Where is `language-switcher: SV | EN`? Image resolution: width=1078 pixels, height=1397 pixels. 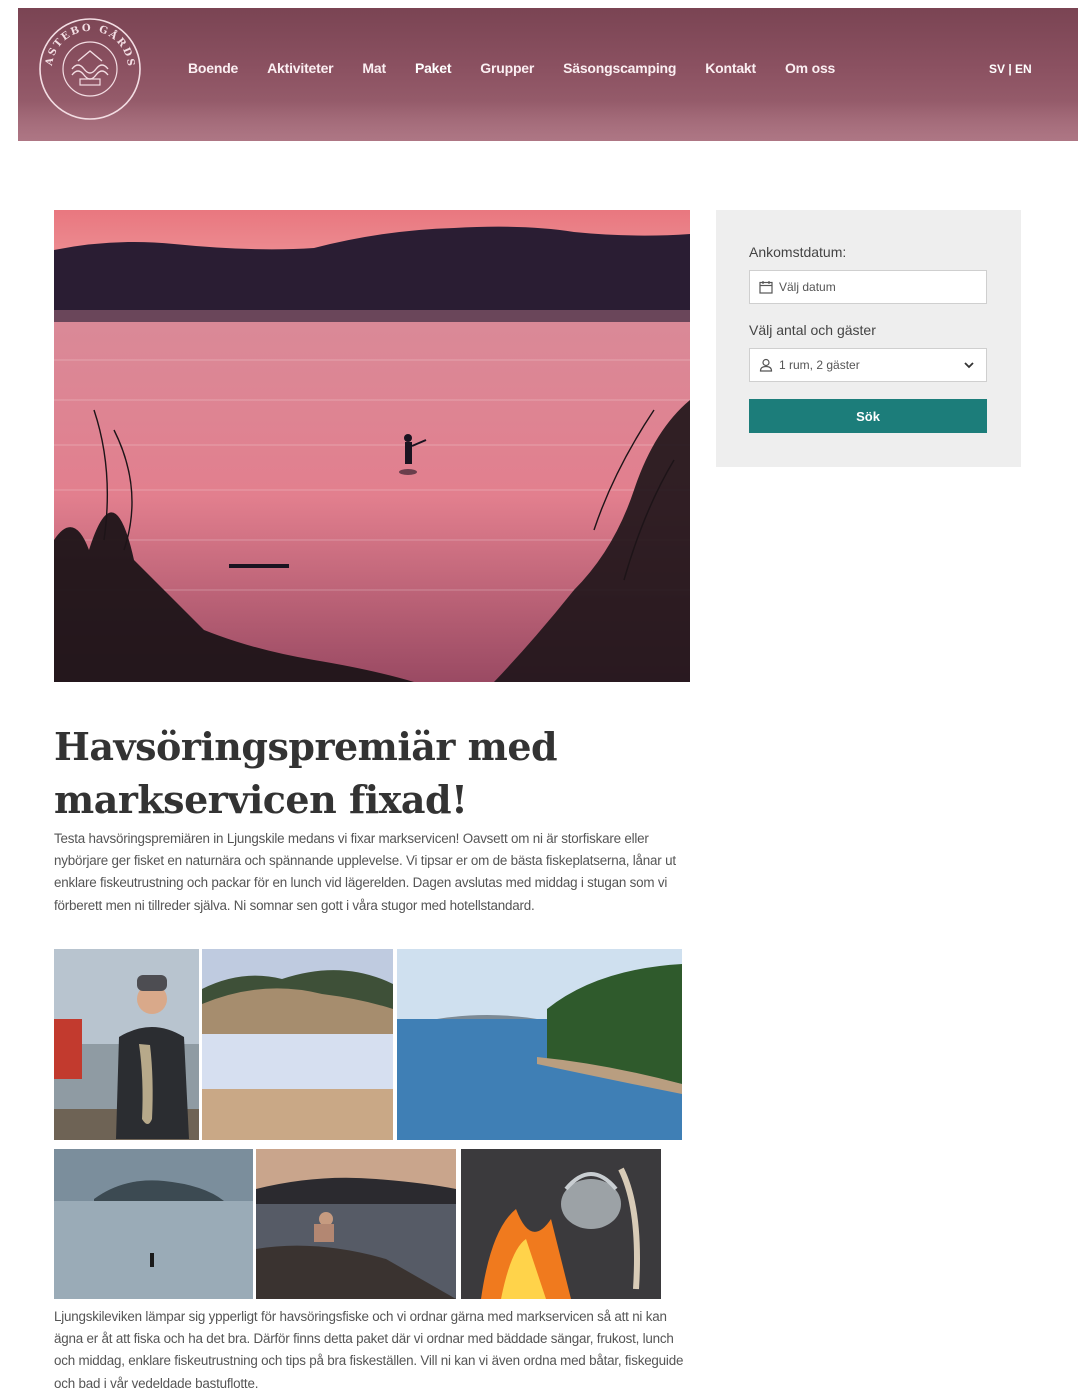
language-switcher: SV | EN is located at coordinates (1010, 69).